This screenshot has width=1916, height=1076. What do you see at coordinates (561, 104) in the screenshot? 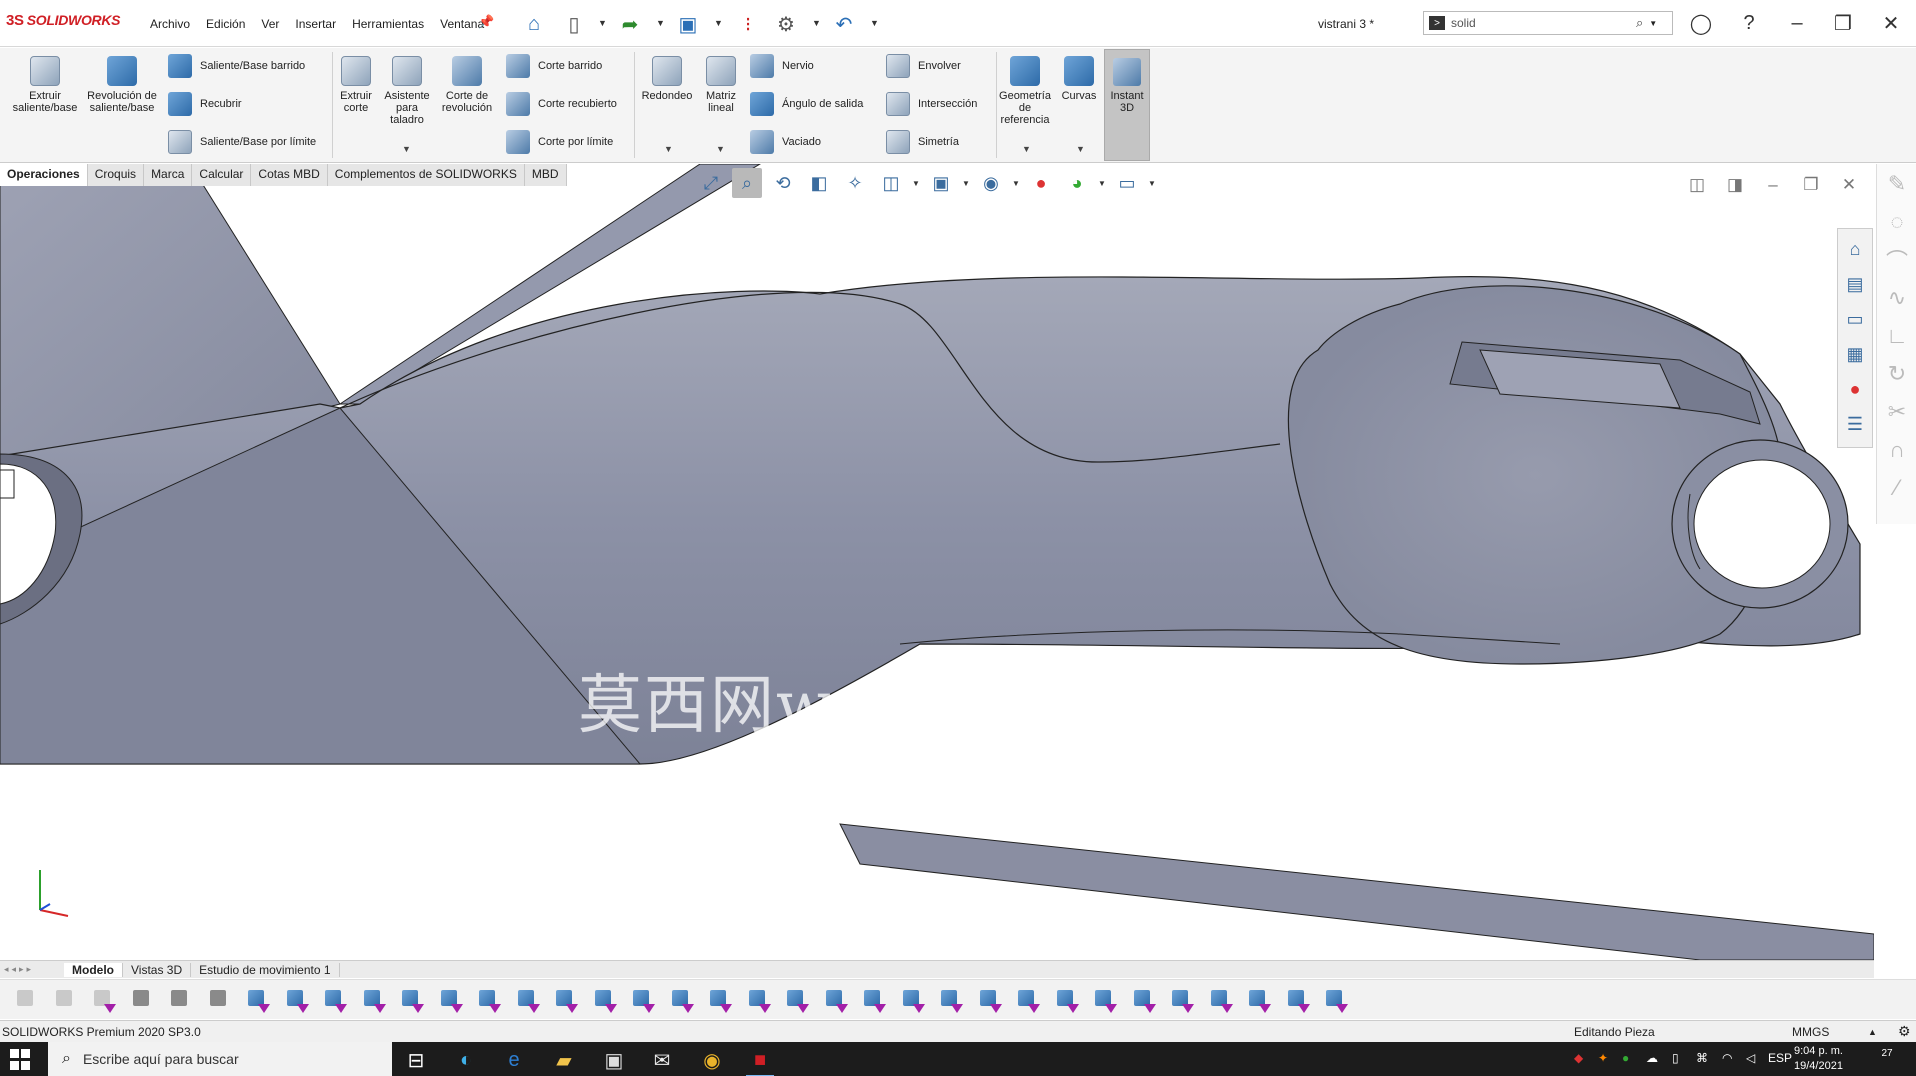
I see `loft-cut-button: Corte recubierto` at bounding box center [561, 104].